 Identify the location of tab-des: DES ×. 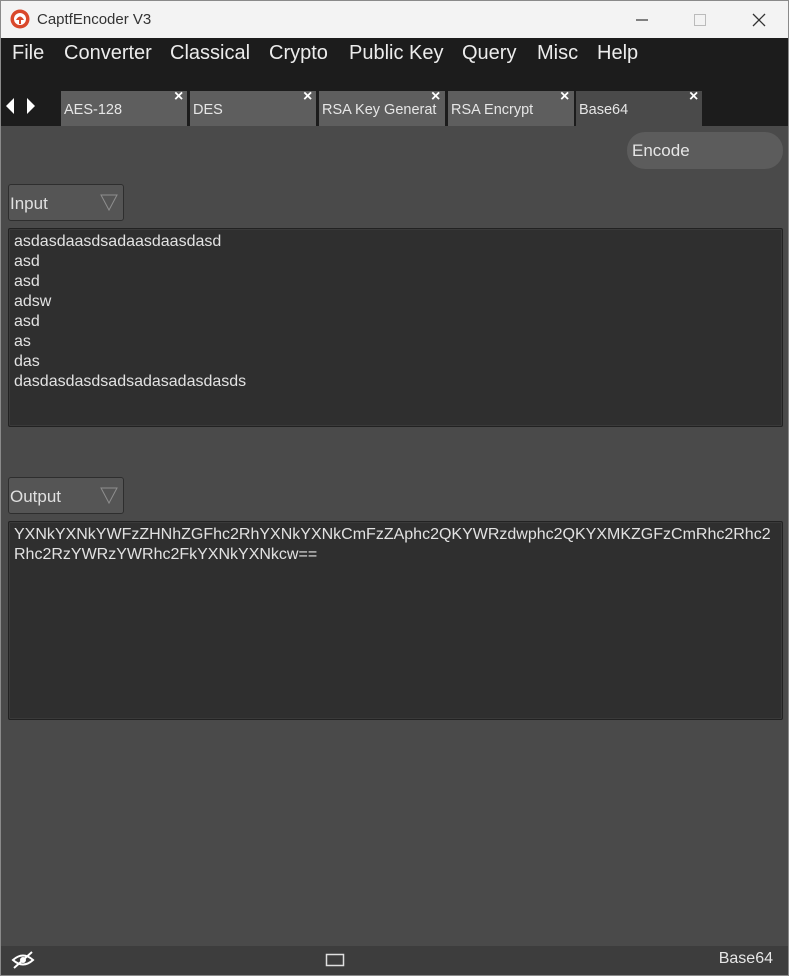
(253, 108).